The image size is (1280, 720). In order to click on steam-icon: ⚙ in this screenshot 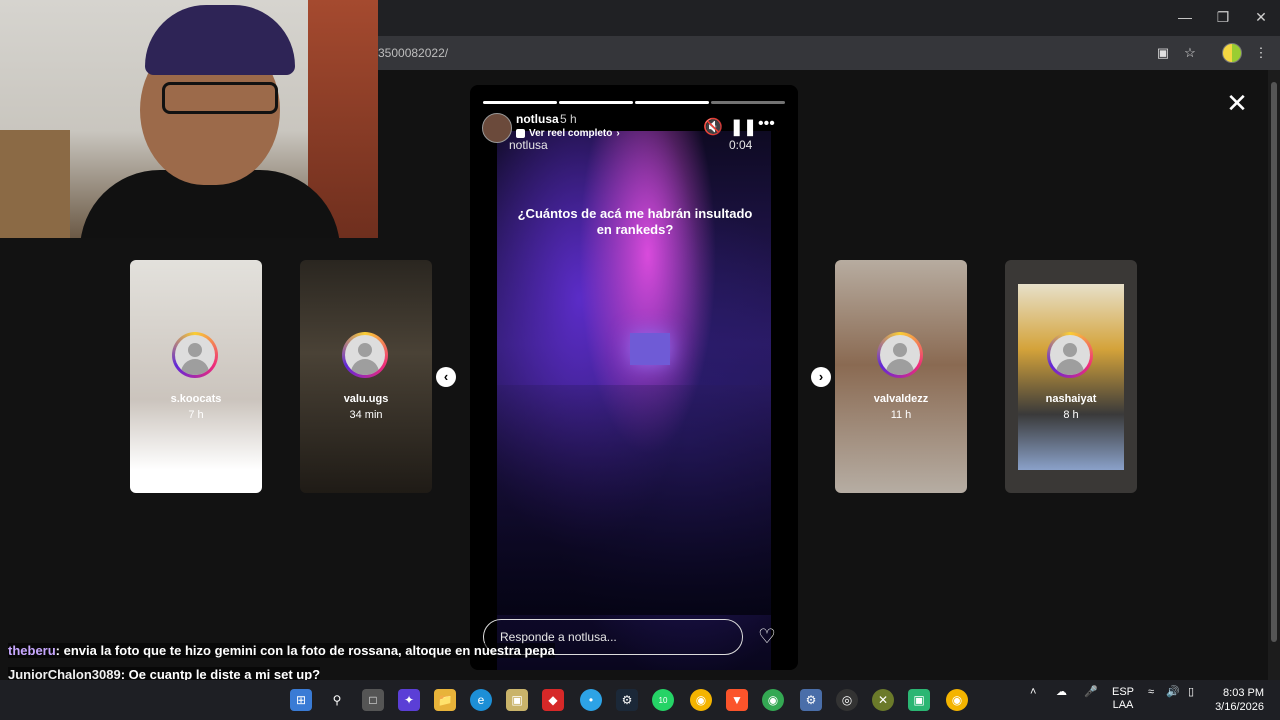, I will do `click(627, 700)`.